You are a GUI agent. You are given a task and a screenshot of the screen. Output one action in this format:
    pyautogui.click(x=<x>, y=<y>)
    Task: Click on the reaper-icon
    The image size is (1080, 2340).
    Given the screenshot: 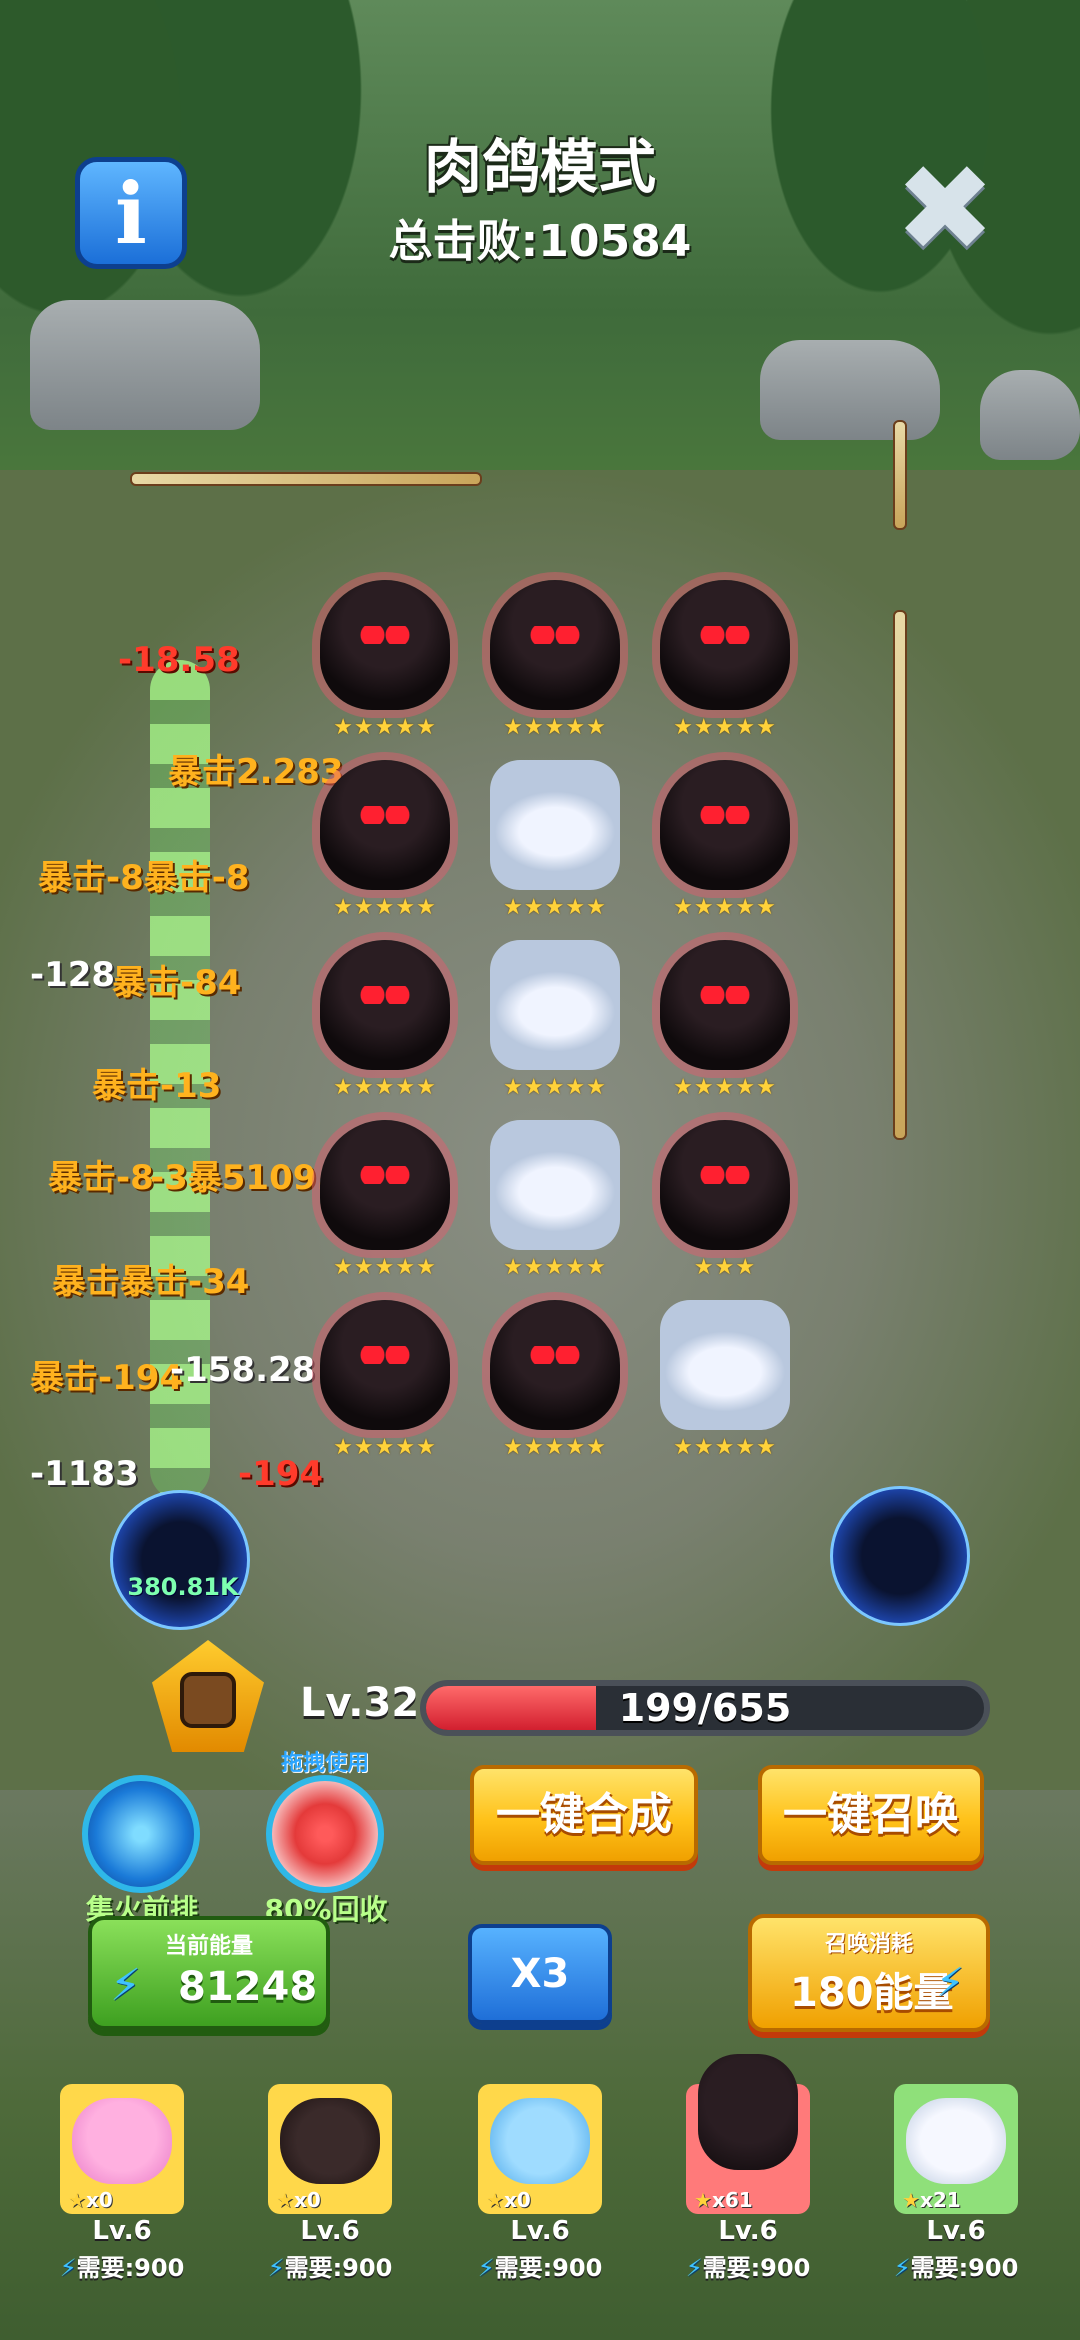 What is the action you would take?
    pyautogui.click(x=748, y=2112)
    